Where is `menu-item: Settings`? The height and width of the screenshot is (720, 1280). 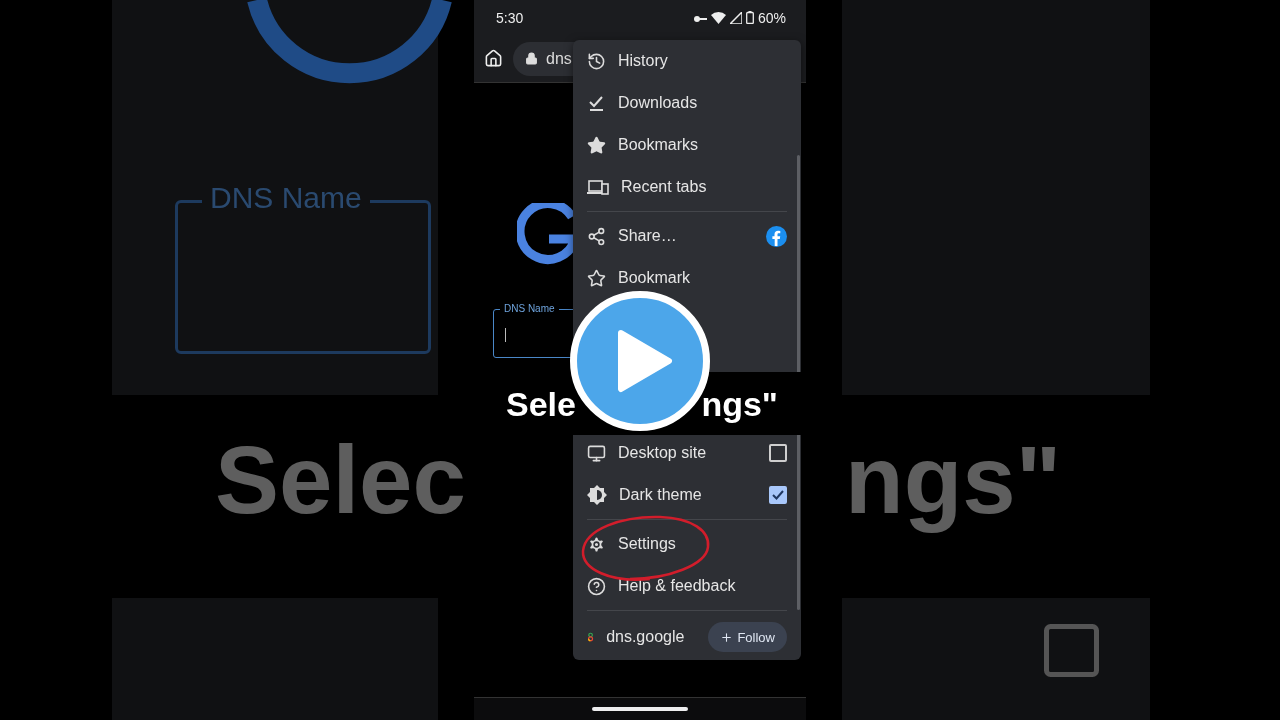
menu-item: Settings is located at coordinates (647, 544).